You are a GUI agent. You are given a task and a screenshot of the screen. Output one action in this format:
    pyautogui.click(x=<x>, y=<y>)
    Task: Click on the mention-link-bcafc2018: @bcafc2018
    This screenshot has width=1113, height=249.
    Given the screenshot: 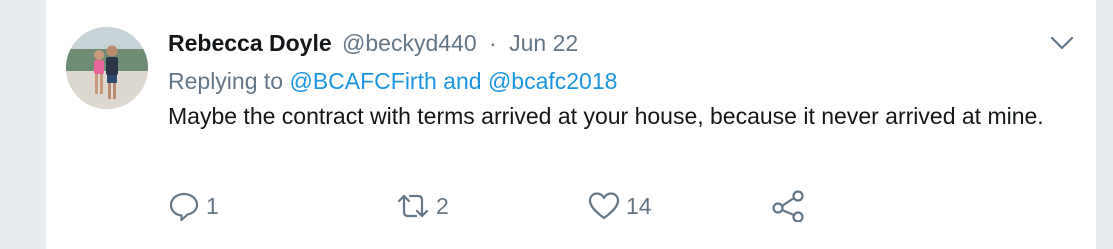 What is the action you would take?
    pyautogui.click(x=553, y=81)
    